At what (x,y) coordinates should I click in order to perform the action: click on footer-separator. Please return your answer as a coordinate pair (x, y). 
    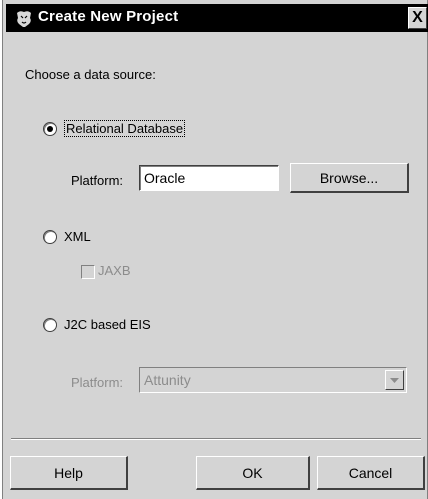
    Looking at the image, I should click on (216, 439).